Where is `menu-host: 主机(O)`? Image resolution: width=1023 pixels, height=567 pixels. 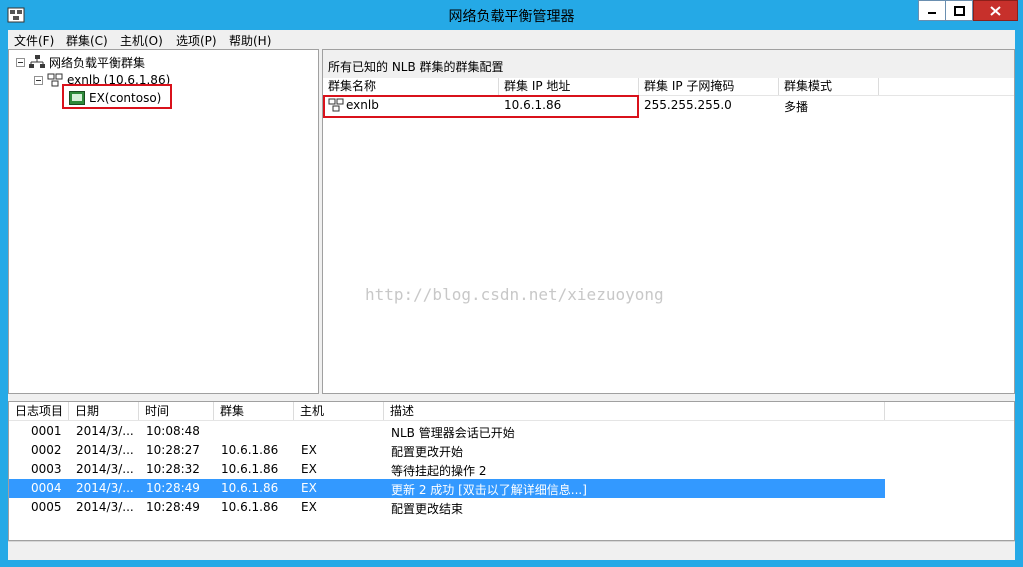
menu-host: 主机(O) is located at coordinates (141, 40).